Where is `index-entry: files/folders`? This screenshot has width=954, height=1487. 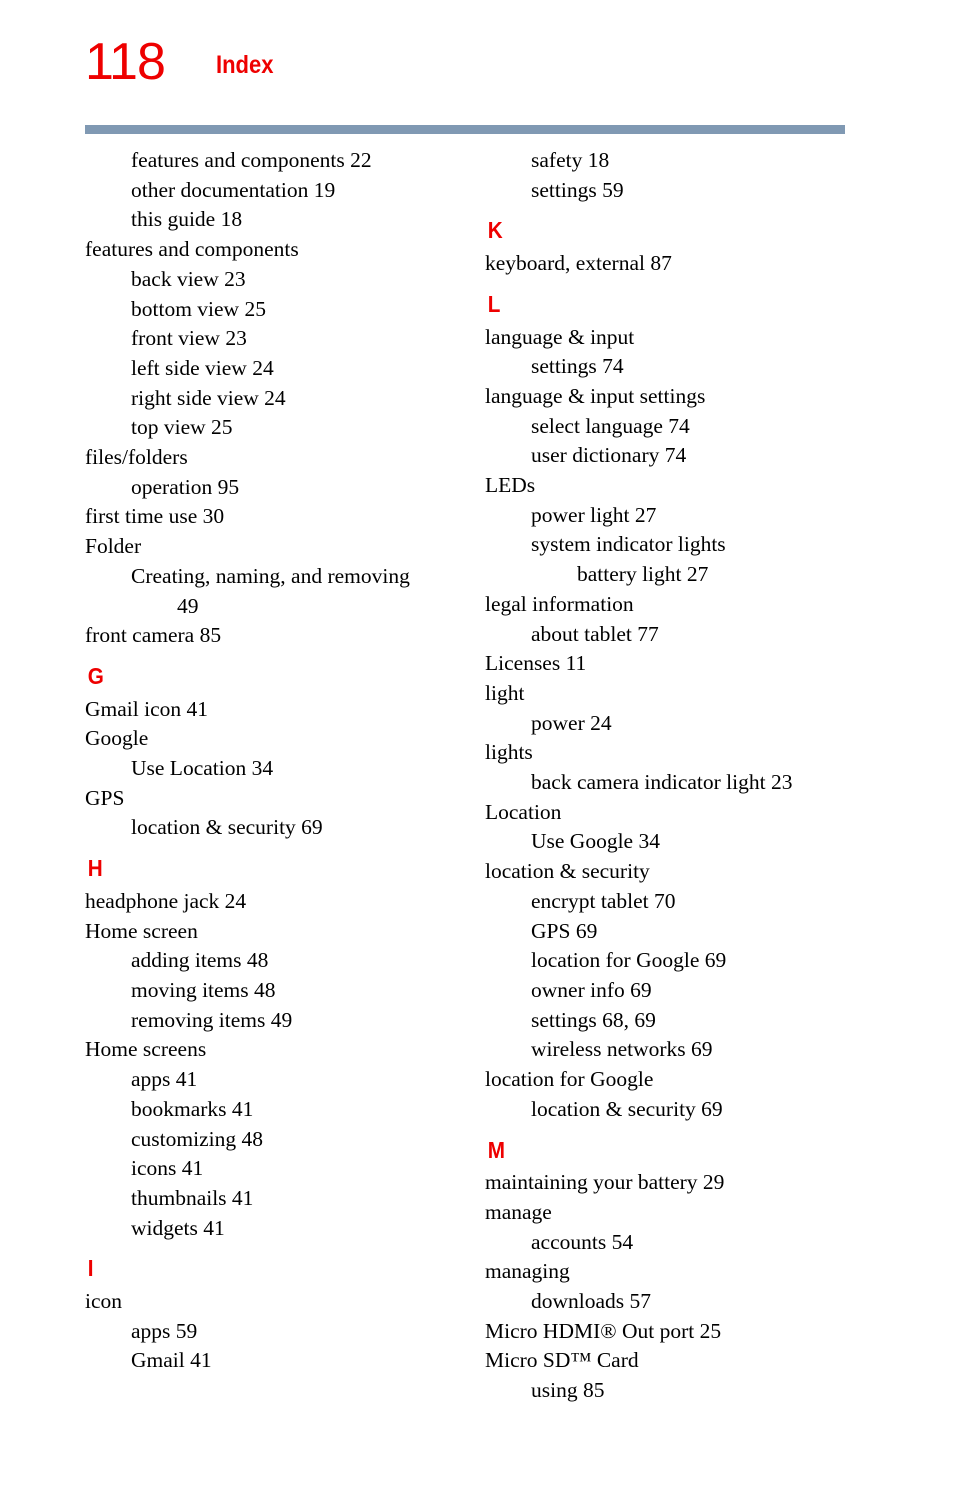
index-entry: files/folders is located at coordinates (136, 457).